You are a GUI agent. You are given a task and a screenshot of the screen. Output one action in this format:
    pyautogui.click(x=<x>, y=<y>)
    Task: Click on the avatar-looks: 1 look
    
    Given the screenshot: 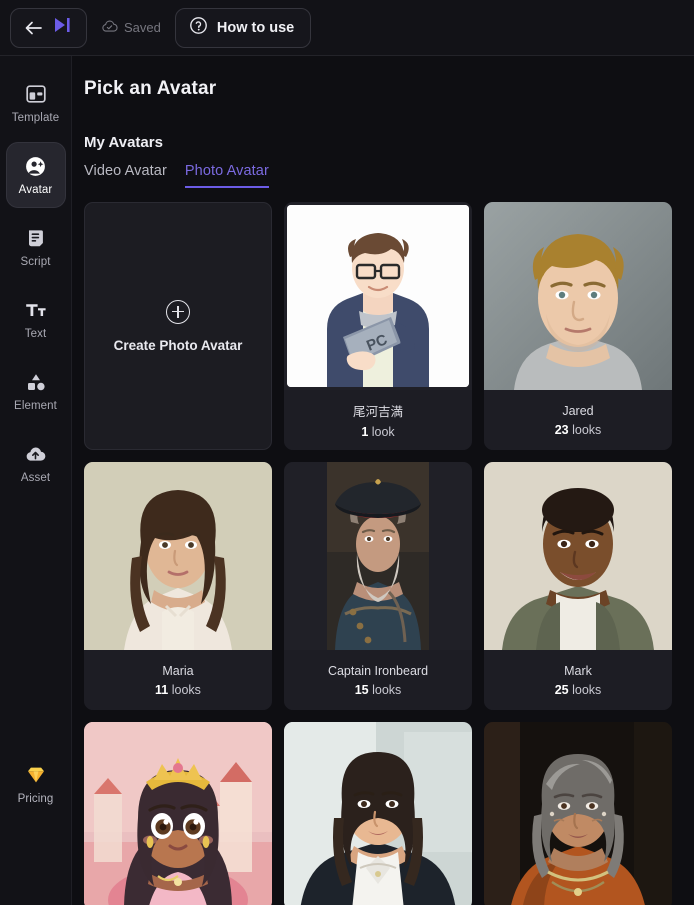 What is the action you would take?
    pyautogui.click(x=378, y=432)
    